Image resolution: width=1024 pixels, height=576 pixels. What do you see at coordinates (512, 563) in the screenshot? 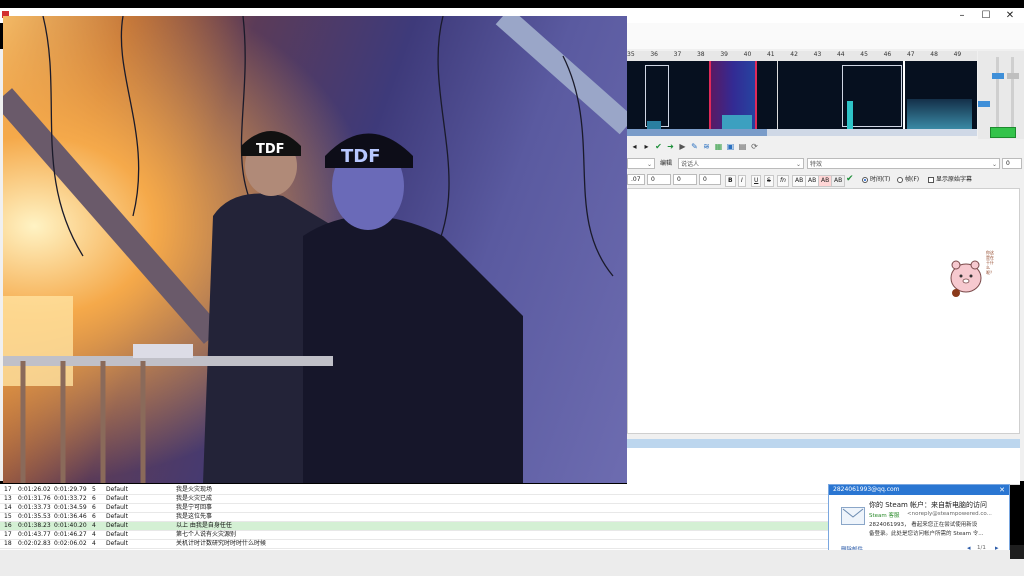
I see `status-bar` at bounding box center [512, 563].